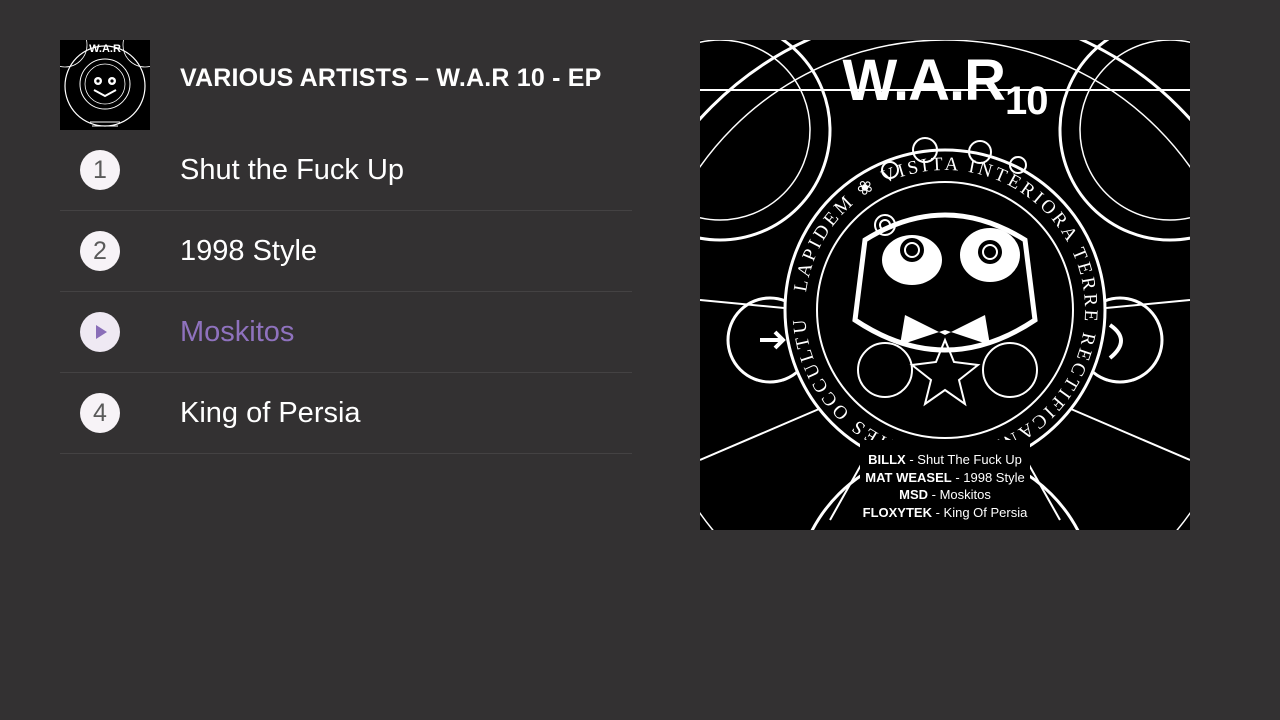  I want to click on credit-line: MAT WEASEL - 1998 Style, so click(945, 477).